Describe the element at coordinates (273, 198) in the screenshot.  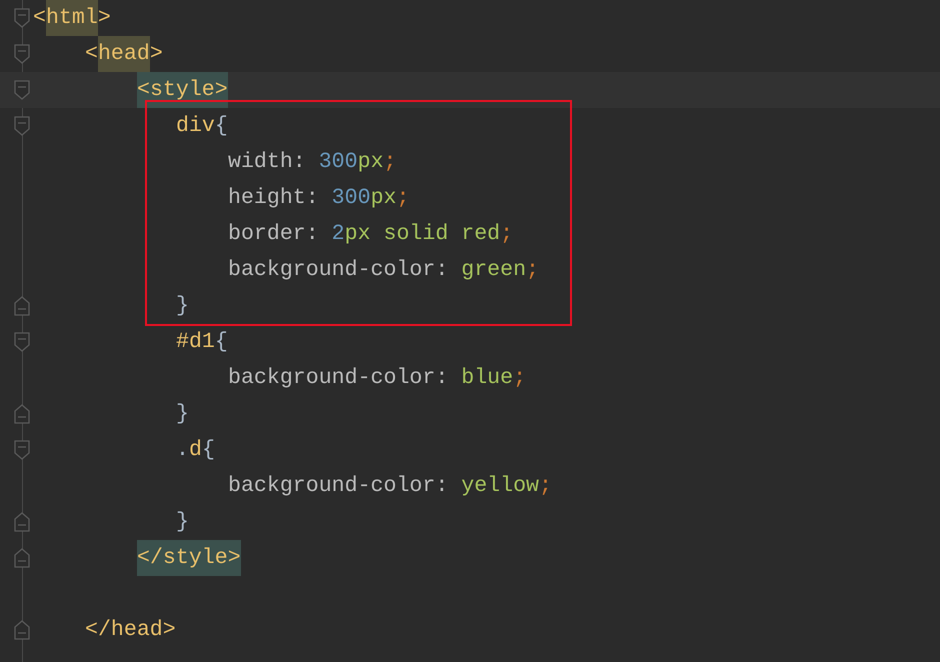
I see `property-name: height:` at that location.